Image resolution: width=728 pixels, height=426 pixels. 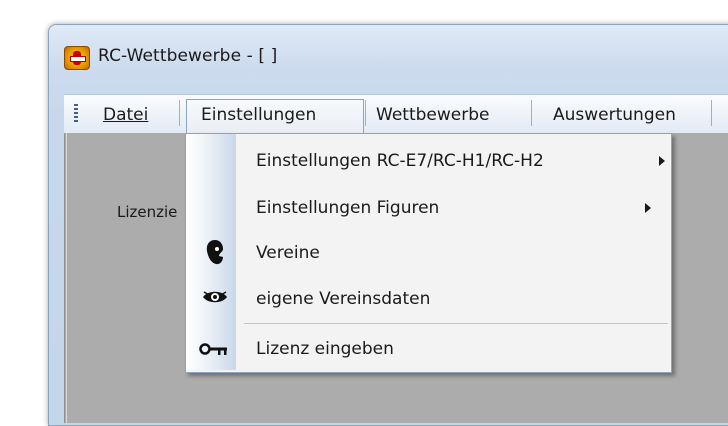 I want to click on club-head-icon, so click(x=214, y=252).